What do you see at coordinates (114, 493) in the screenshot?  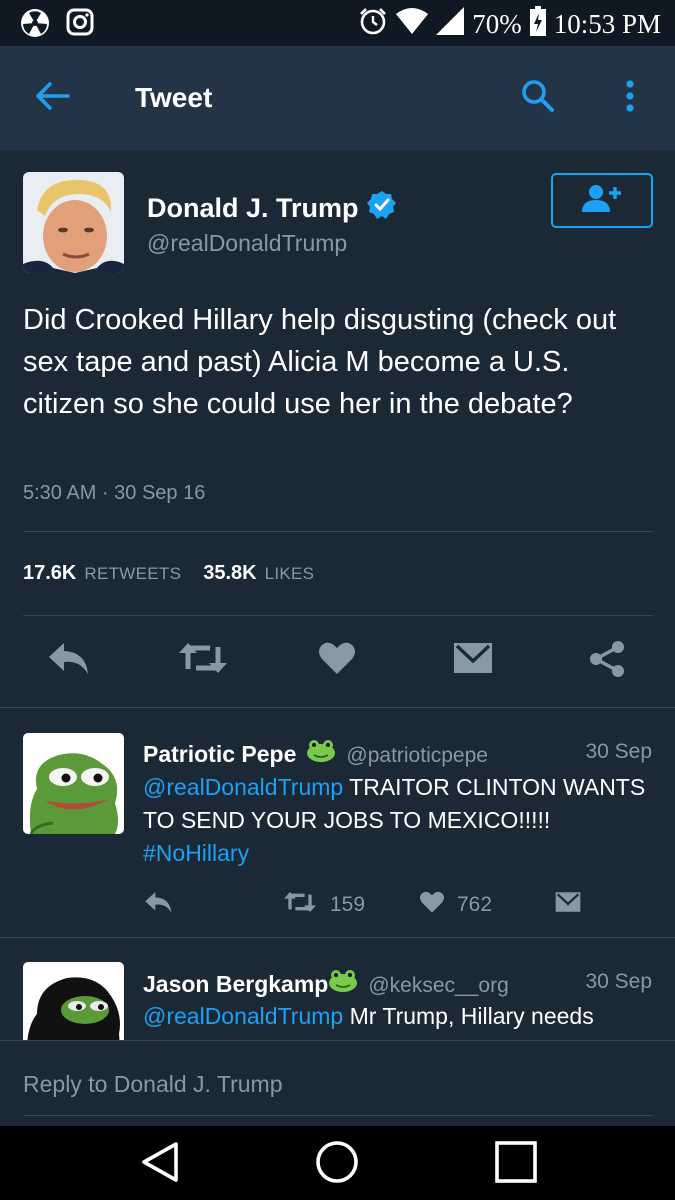 I see `tweet-timestamp: 5:30 AM · 30 Sep 16` at bounding box center [114, 493].